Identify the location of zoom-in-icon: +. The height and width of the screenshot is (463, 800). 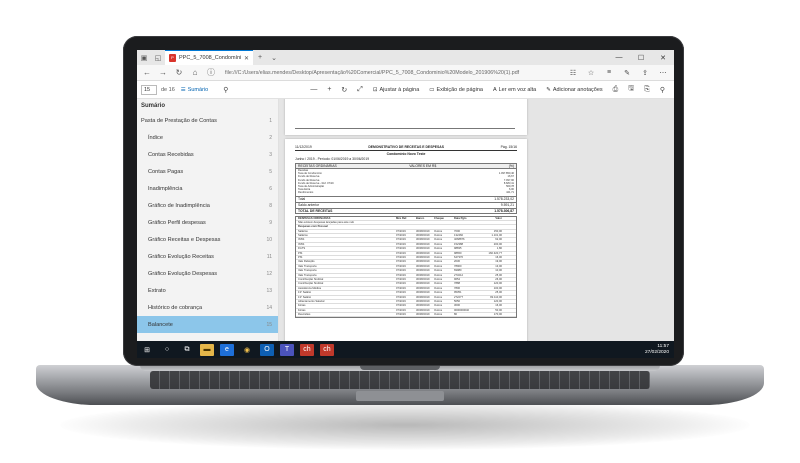
(329, 89).